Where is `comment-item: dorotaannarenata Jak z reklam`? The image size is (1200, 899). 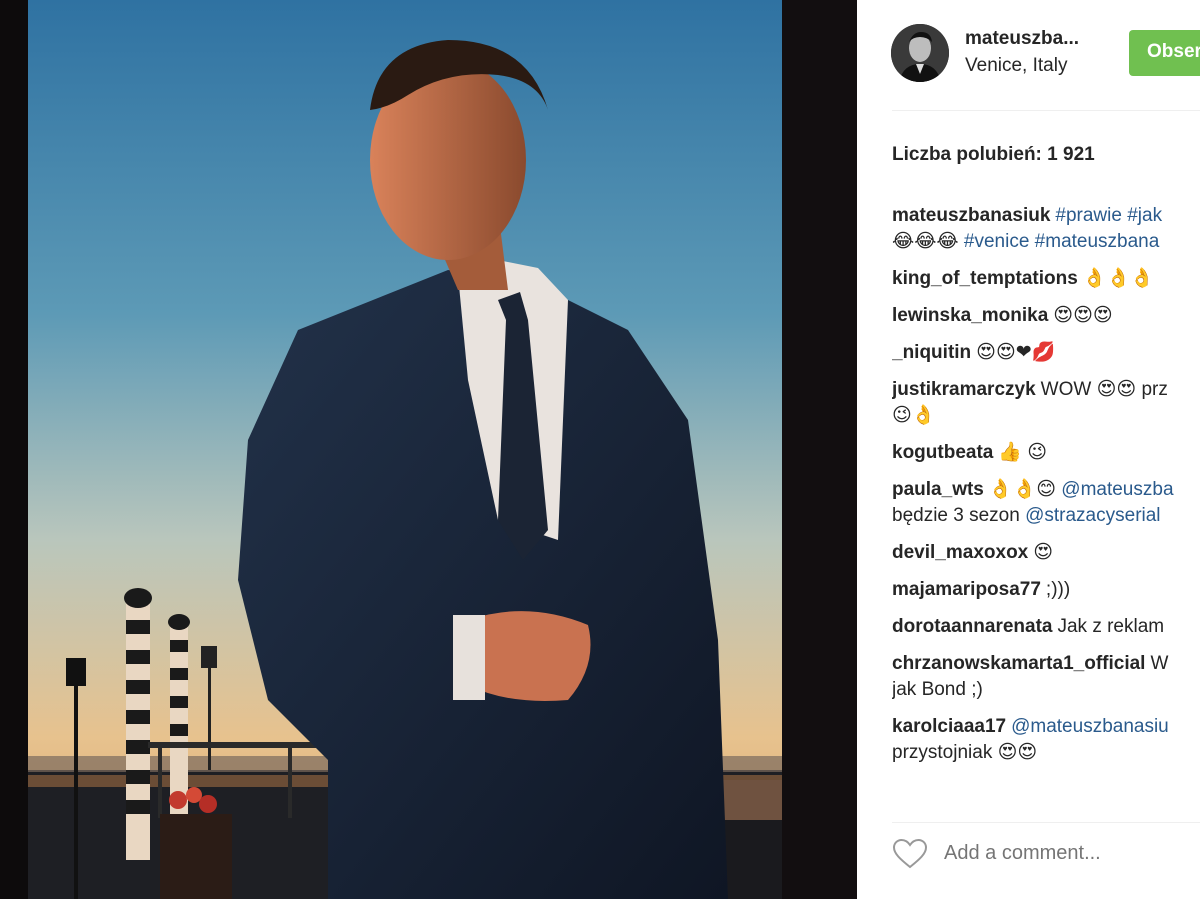
comment-item: dorotaannarenata Jak z reklam is located at coordinates (1046, 627).